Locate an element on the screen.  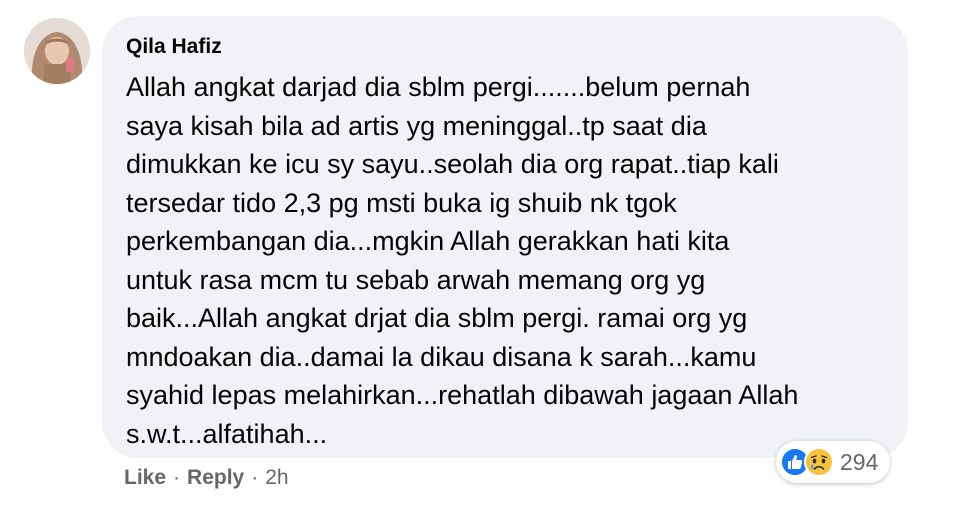
sad-icon is located at coordinates (819, 462).